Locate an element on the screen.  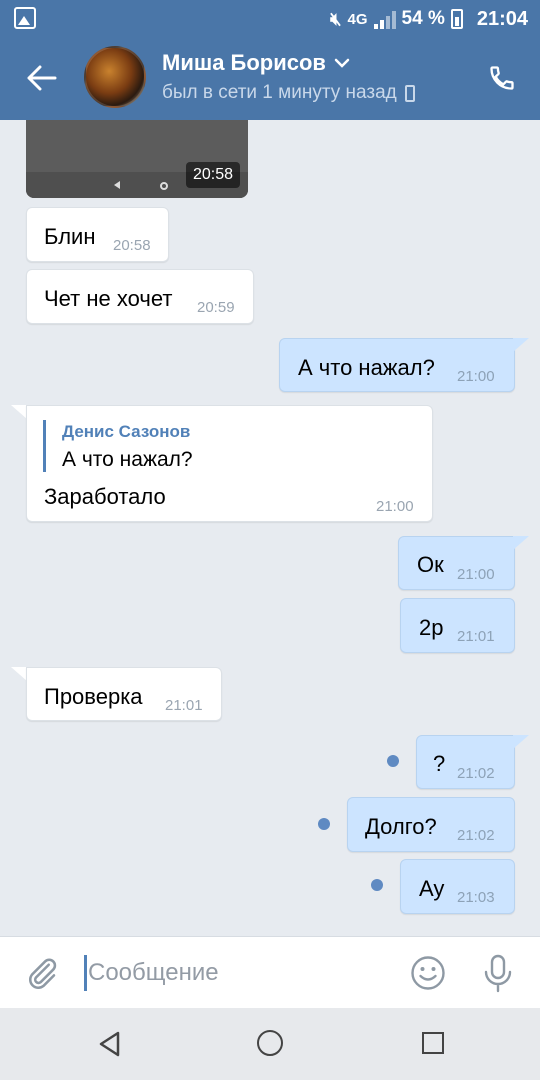
contact-status: был в сети 1 минуту назад is located at coordinates (288, 93).